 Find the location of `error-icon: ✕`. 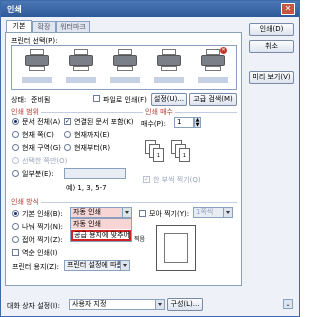

error-icon: ✕ is located at coordinates (223, 50).